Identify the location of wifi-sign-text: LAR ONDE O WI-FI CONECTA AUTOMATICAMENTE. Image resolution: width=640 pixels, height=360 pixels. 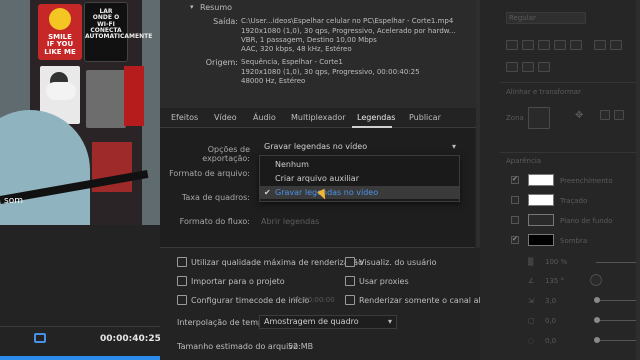
(119, 24).